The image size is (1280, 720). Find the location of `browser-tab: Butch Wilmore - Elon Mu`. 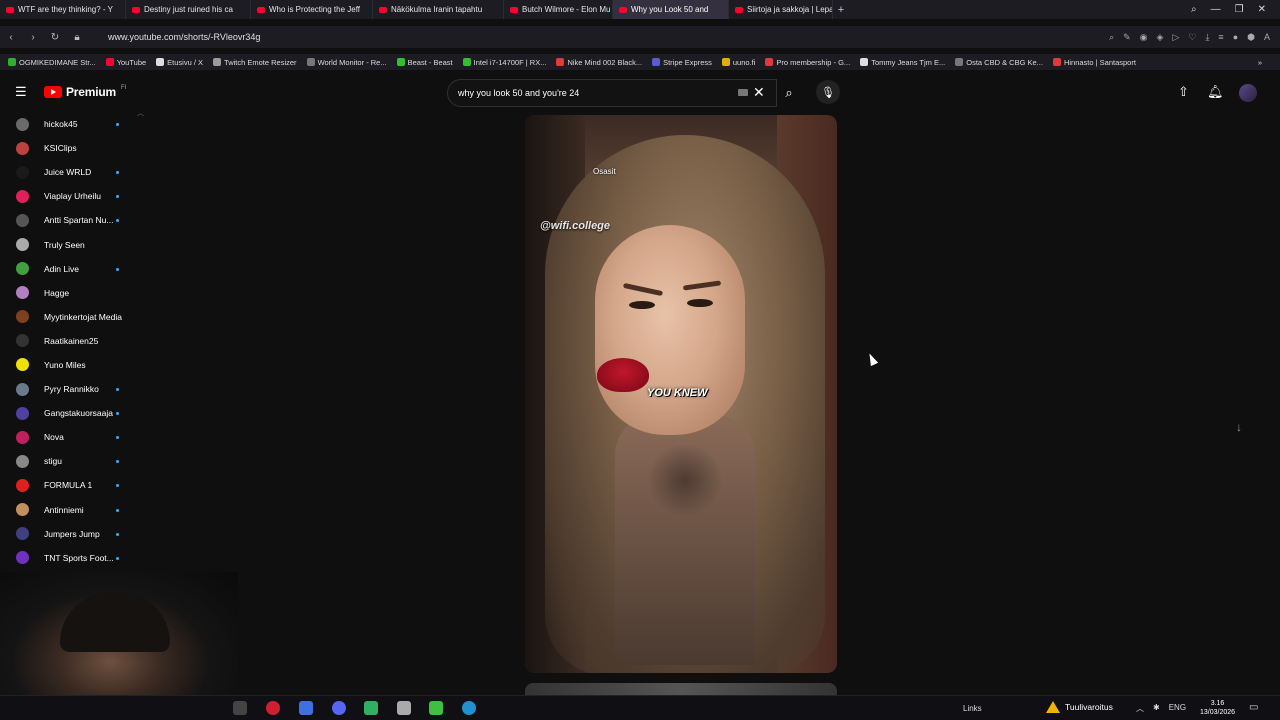

browser-tab: Butch Wilmore - Elon Mu is located at coordinates (558, 9).